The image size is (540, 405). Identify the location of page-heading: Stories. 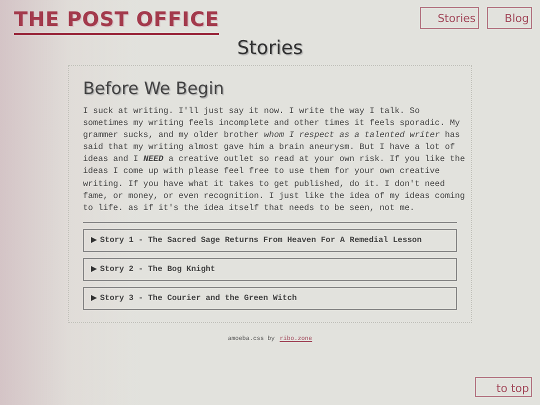
(270, 48).